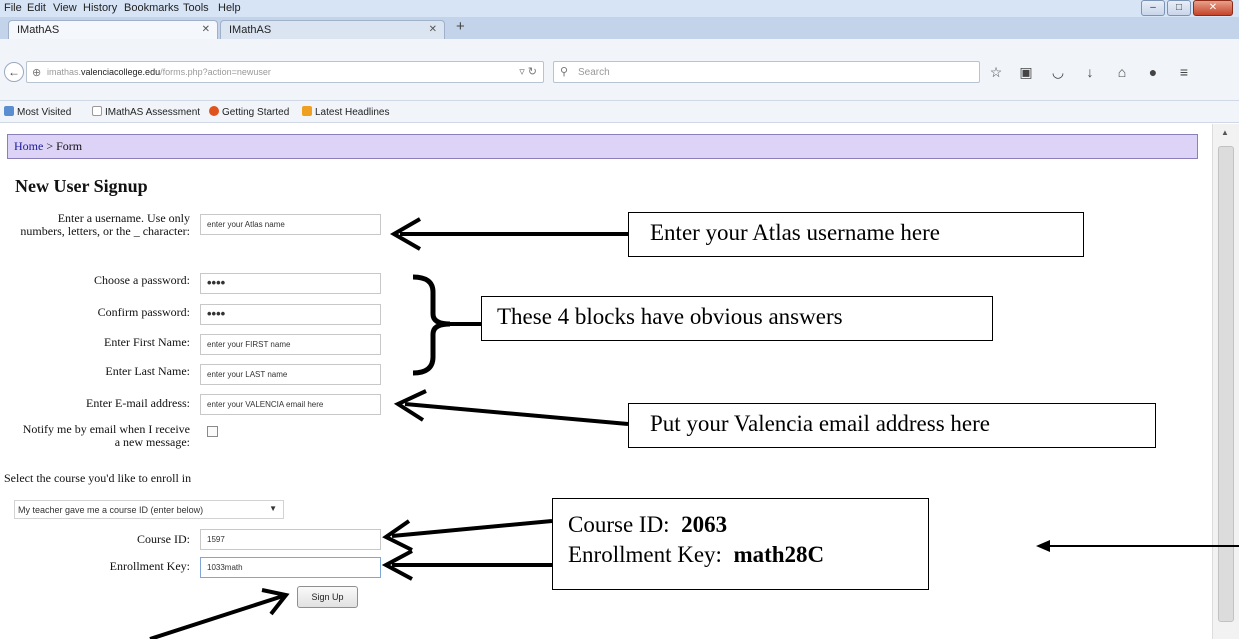 This screenshot has width=1239, height=639. What do you see at coordinates (142, 280) in the screenshot?
I see `password-label: Choose a password:` at bounding box center [142, 280].